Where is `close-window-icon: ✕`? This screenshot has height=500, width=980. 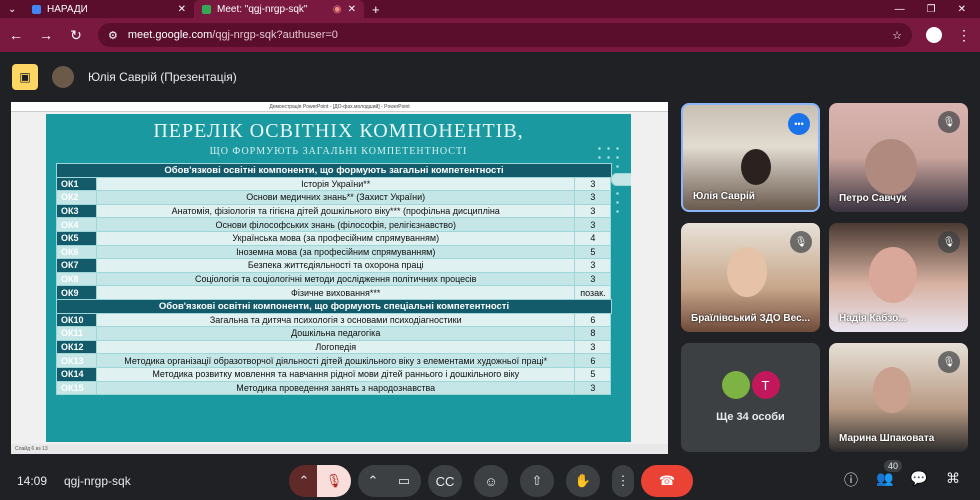 close-window-icon: ✕ is located at coordinates (962, 9).